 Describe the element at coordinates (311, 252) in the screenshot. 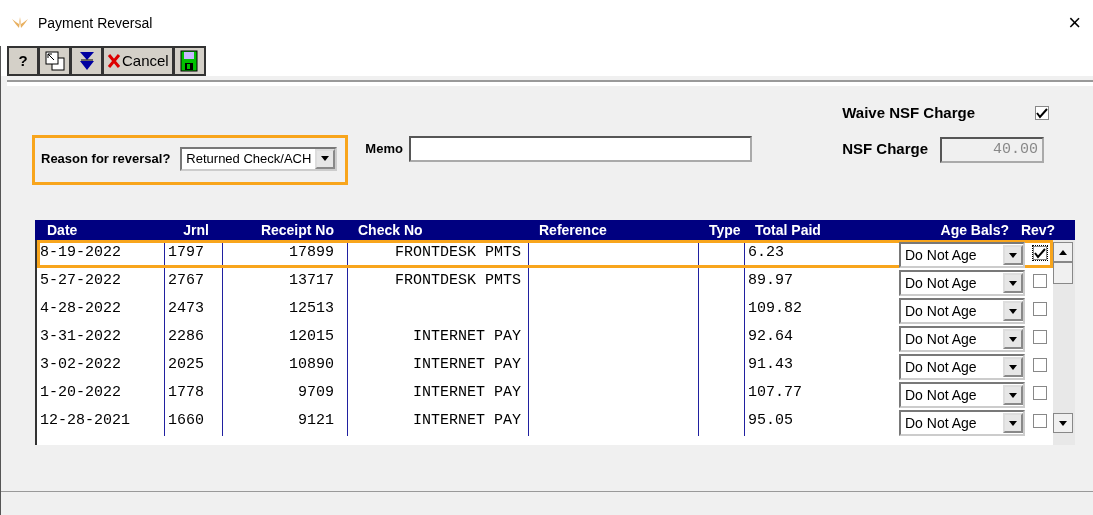

I see `table-cell: 17899` at that location.